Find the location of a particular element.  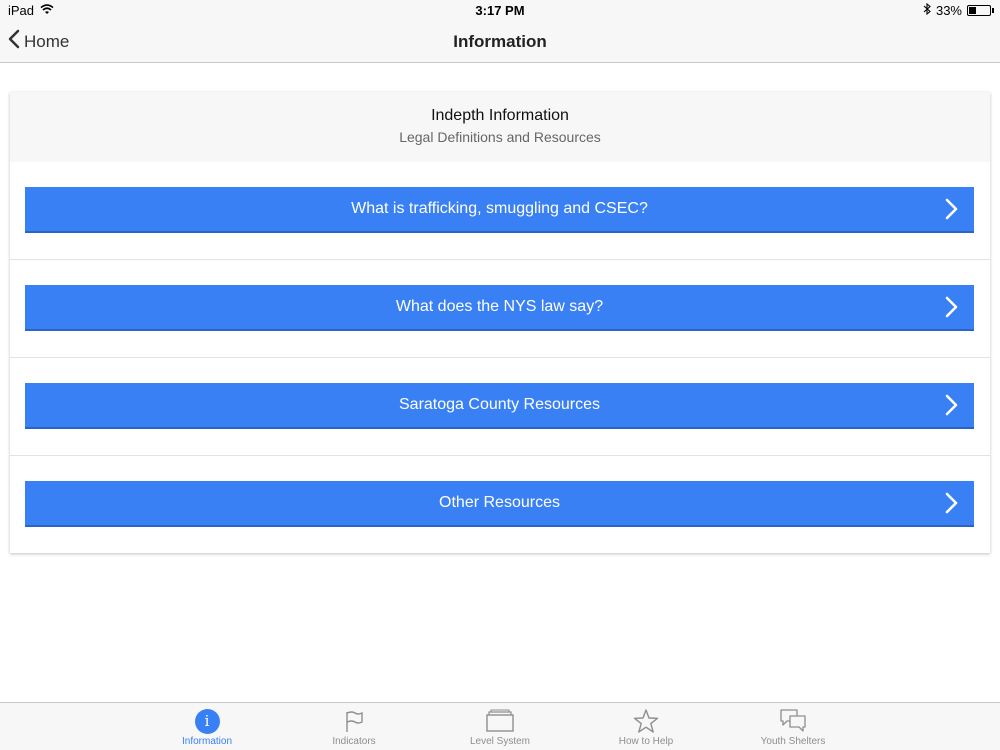

list-item: What does the NYS law say? is located at coordinates (500, 309).